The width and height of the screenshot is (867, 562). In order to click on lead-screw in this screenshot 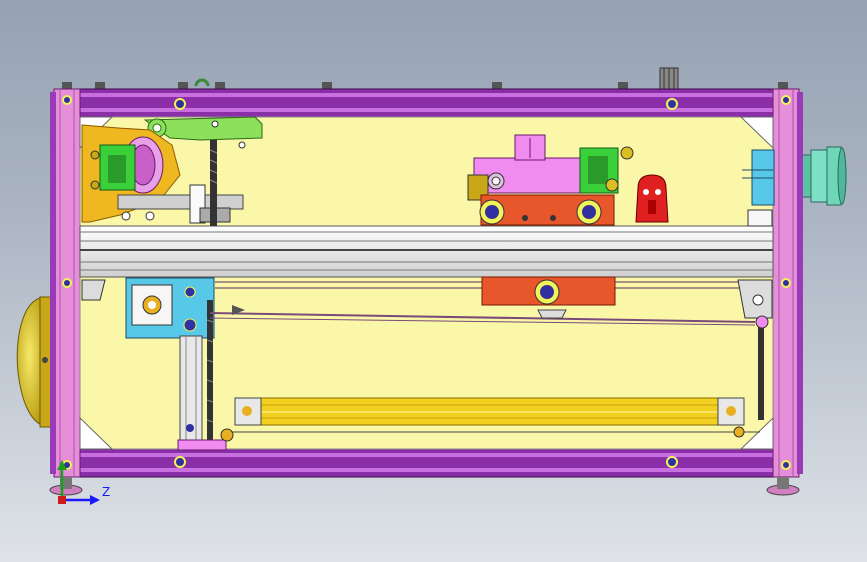, I will do `click(213, 183)`.